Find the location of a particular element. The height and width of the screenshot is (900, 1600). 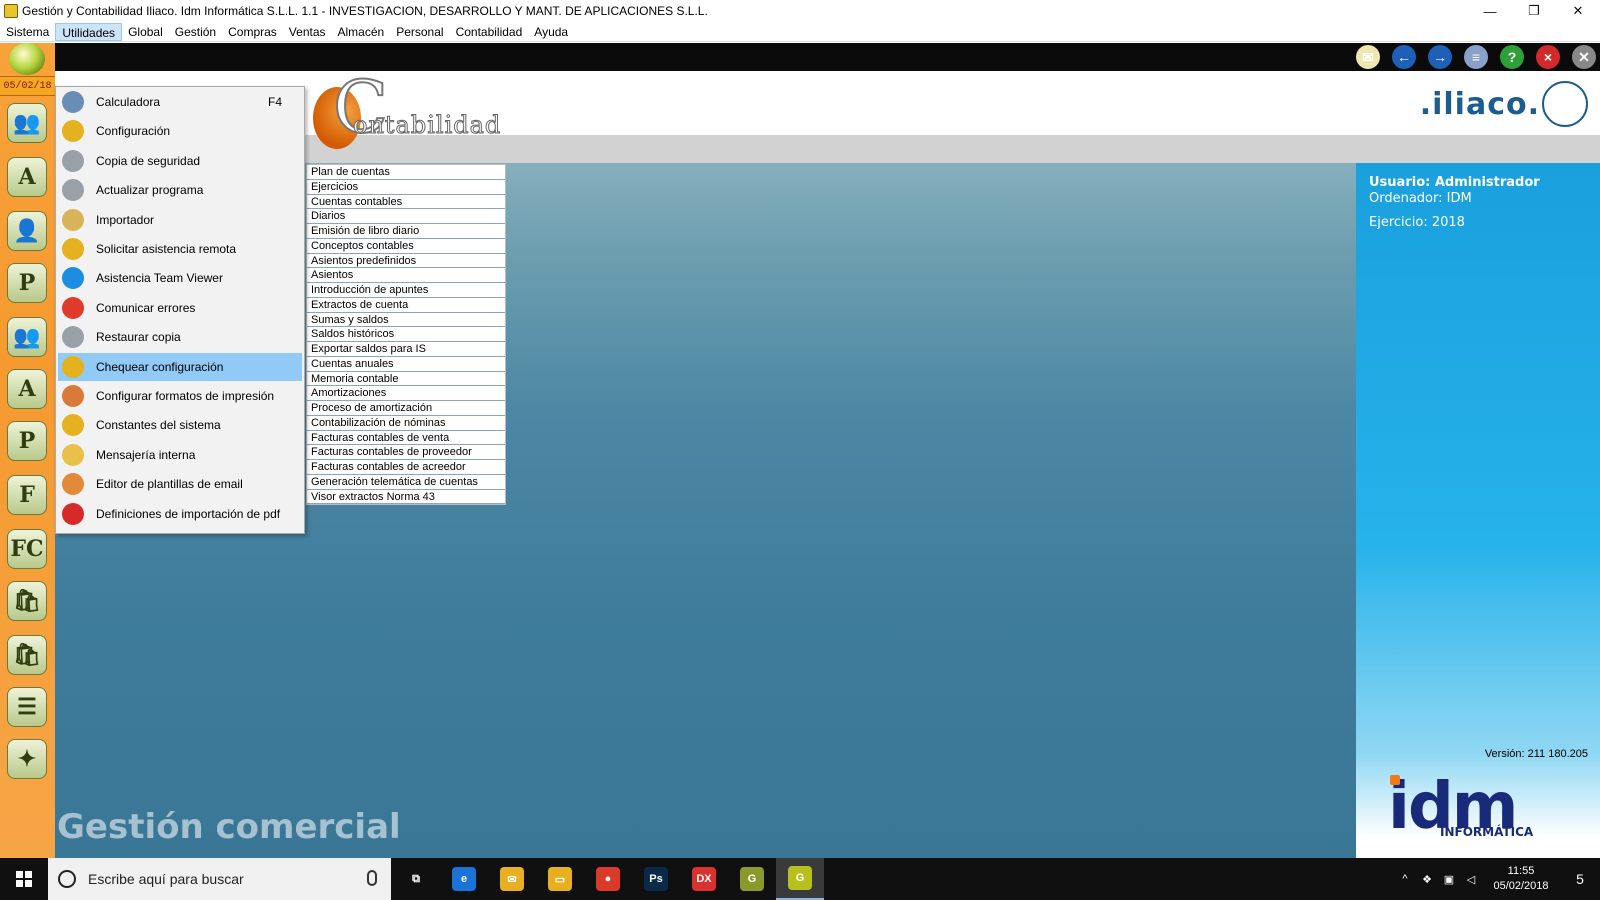

contabilidad-item: Cuentas anuales is located at coordinates (406, 364).